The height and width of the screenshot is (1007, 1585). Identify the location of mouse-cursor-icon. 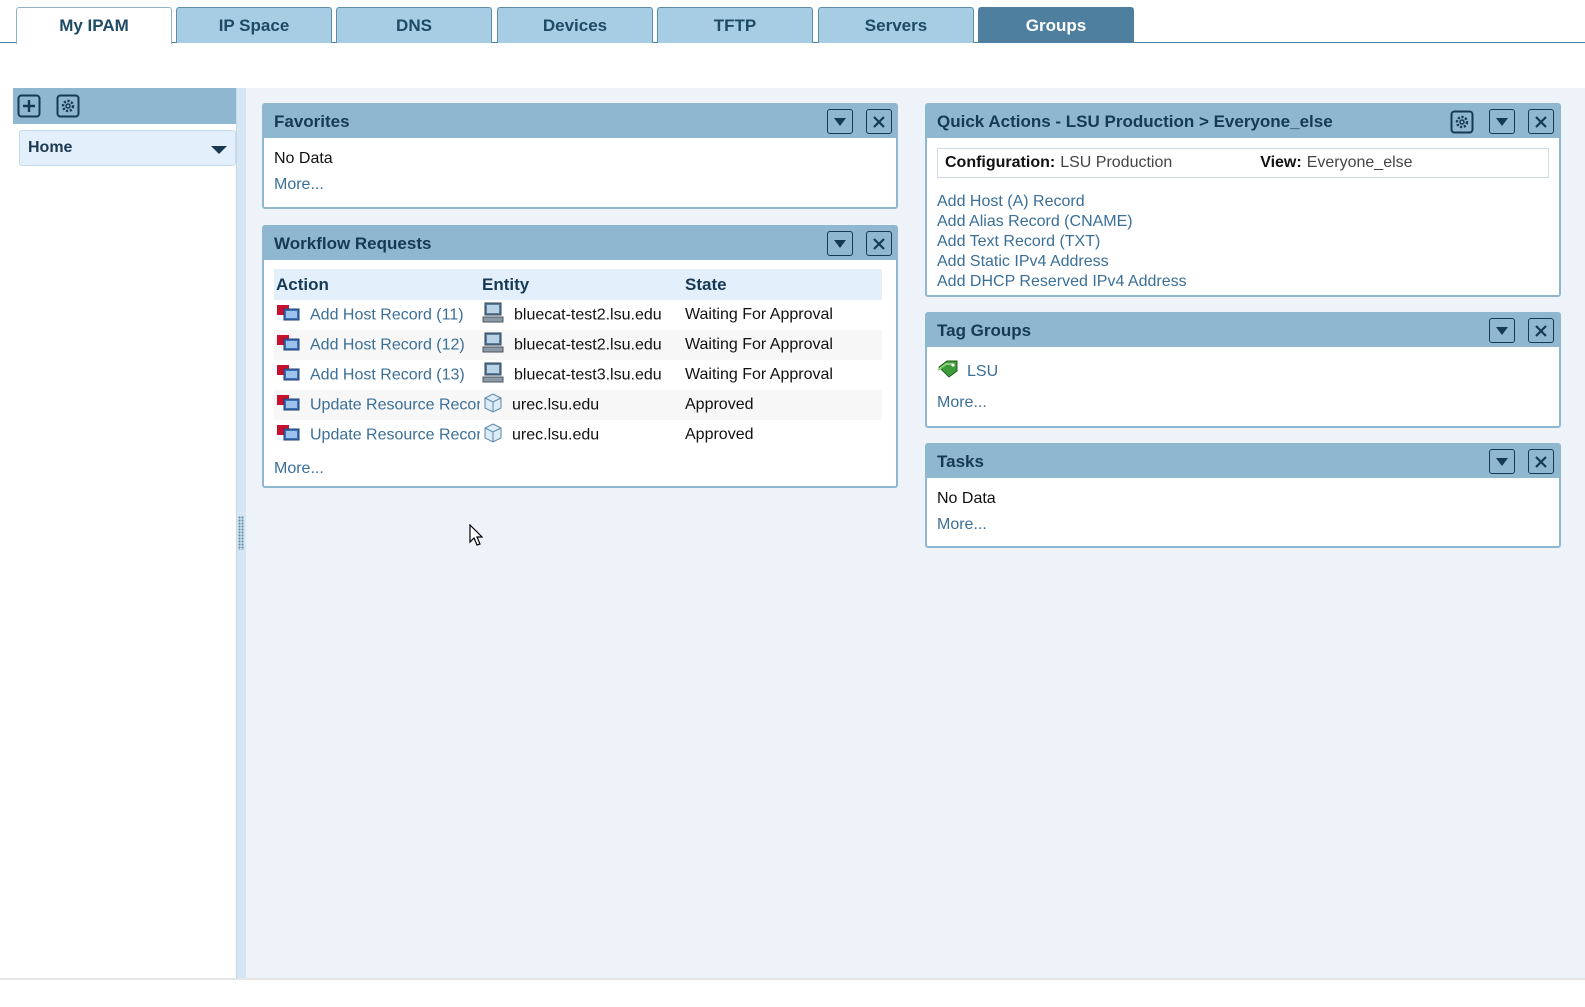
(476, 537).